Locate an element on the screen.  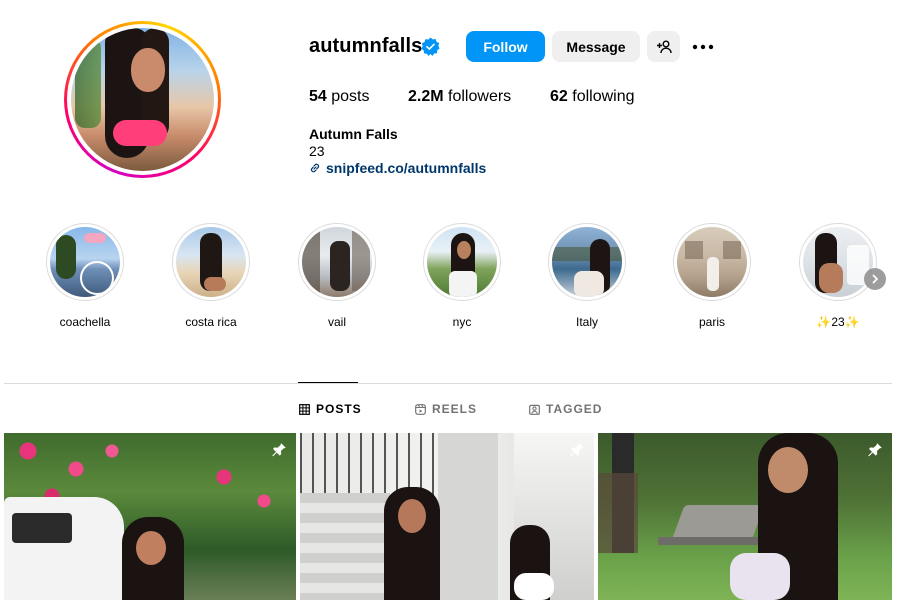
posts-count-stat: 54 posts is located at coordinates (339, 97).